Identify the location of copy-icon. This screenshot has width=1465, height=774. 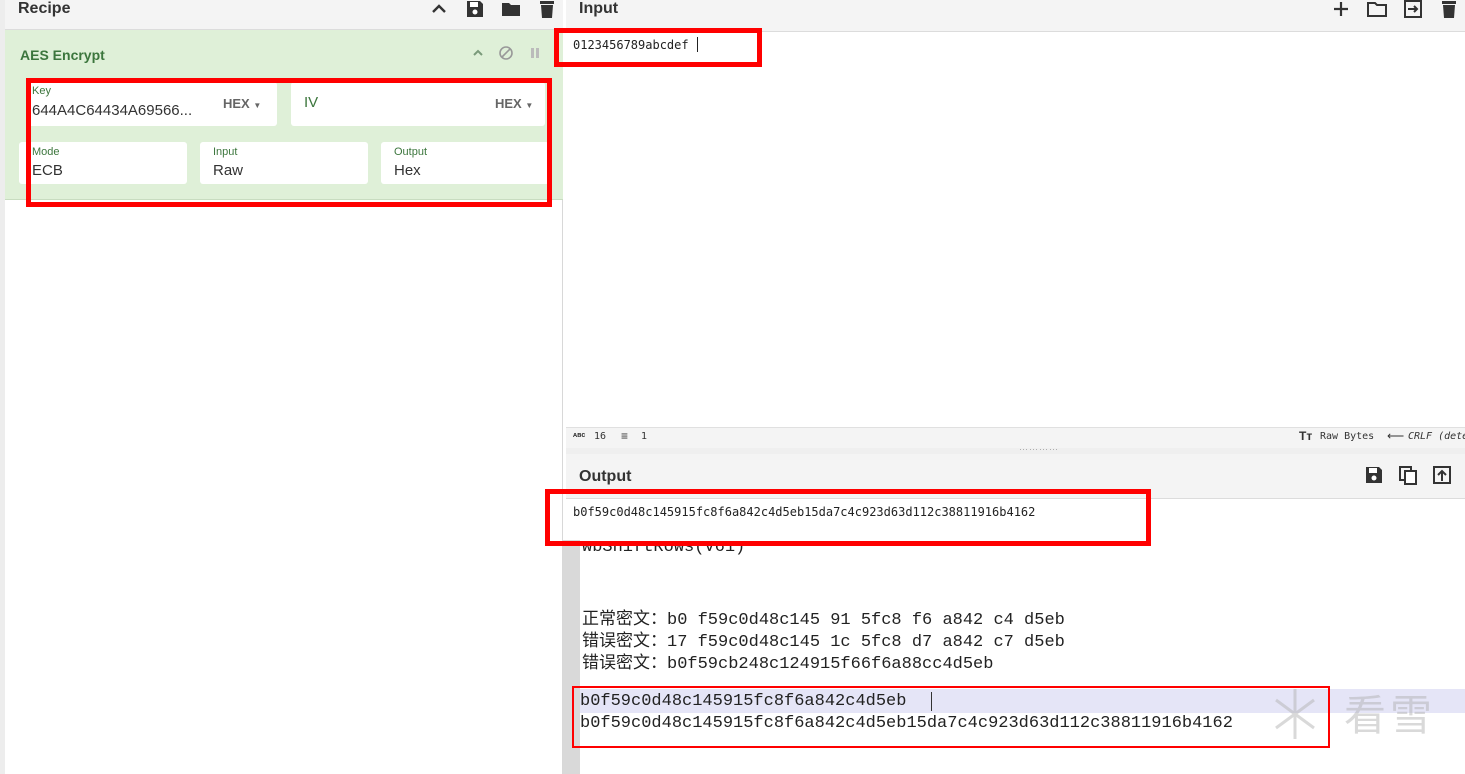
(1408, 475).